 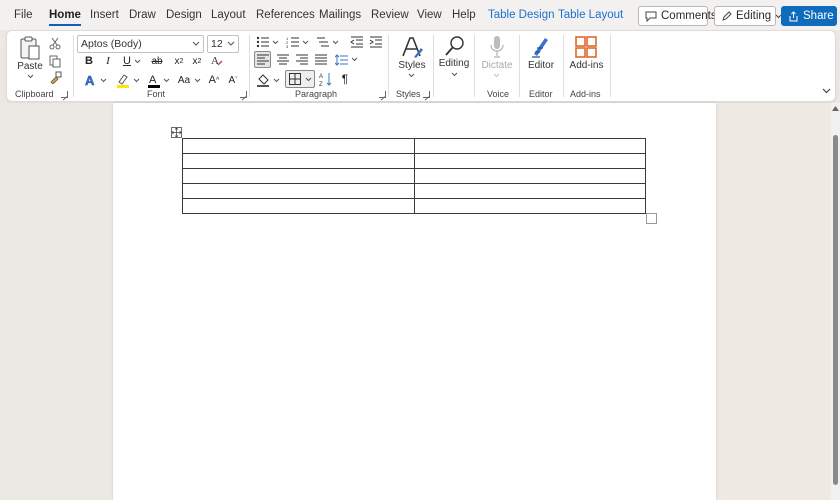 What do you see at coordinates (300, 79) in the screenshot?
I see `borders-button` at bounding box center [300, 79].